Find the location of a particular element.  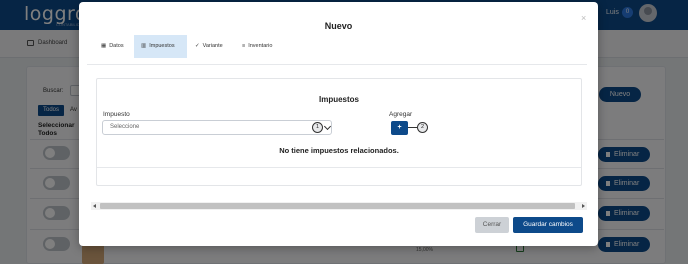

horizontal-scrollbar is located at coordinates (339, 206).